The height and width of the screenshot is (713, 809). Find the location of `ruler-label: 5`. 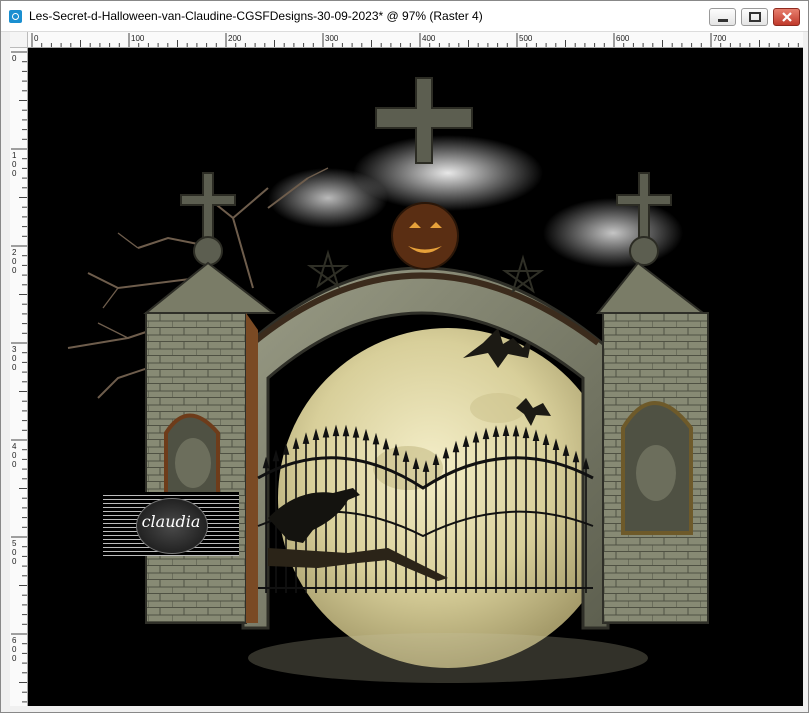

ruler-label: 5 is located at coordinates (14, 543).